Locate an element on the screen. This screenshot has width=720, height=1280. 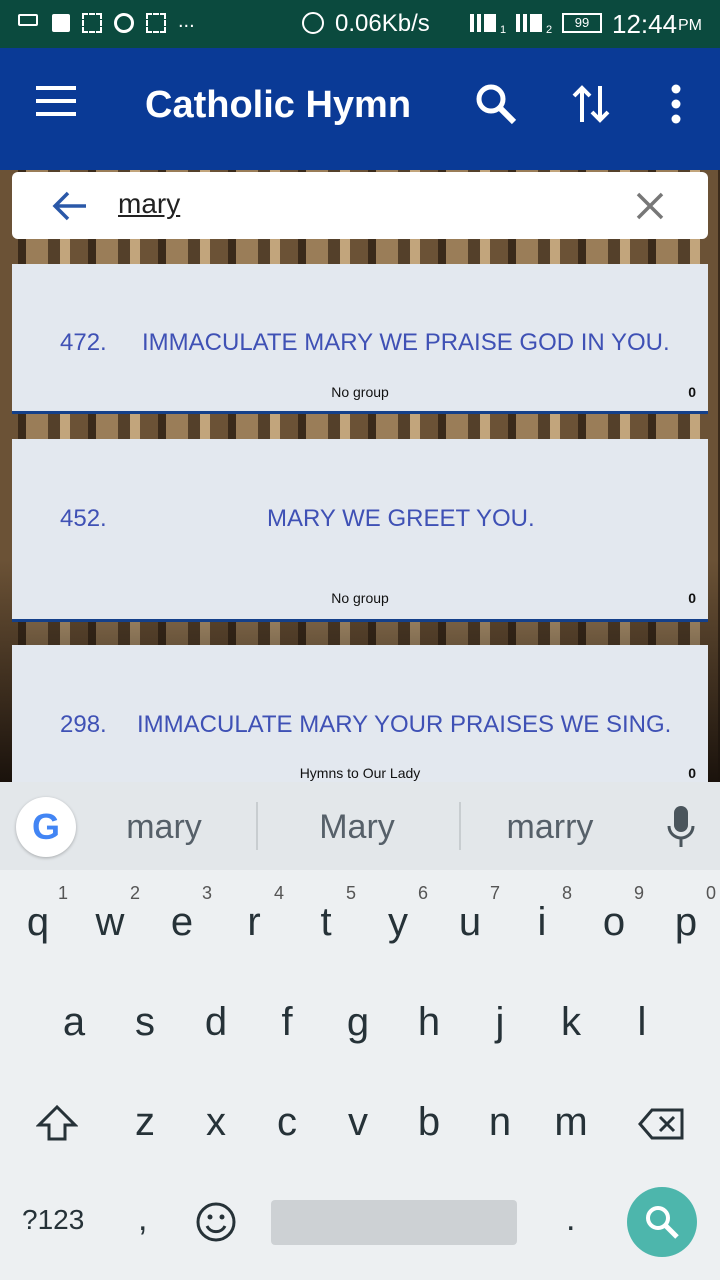
back-arrow-icon is located at coordinates (70, 206).